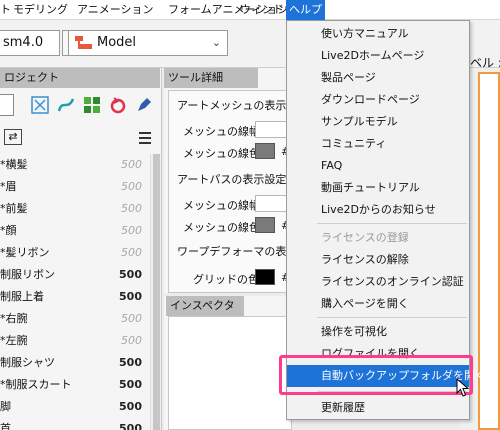  I want to click on help-menu-item: ダウンロードページ, so click(378, 100).